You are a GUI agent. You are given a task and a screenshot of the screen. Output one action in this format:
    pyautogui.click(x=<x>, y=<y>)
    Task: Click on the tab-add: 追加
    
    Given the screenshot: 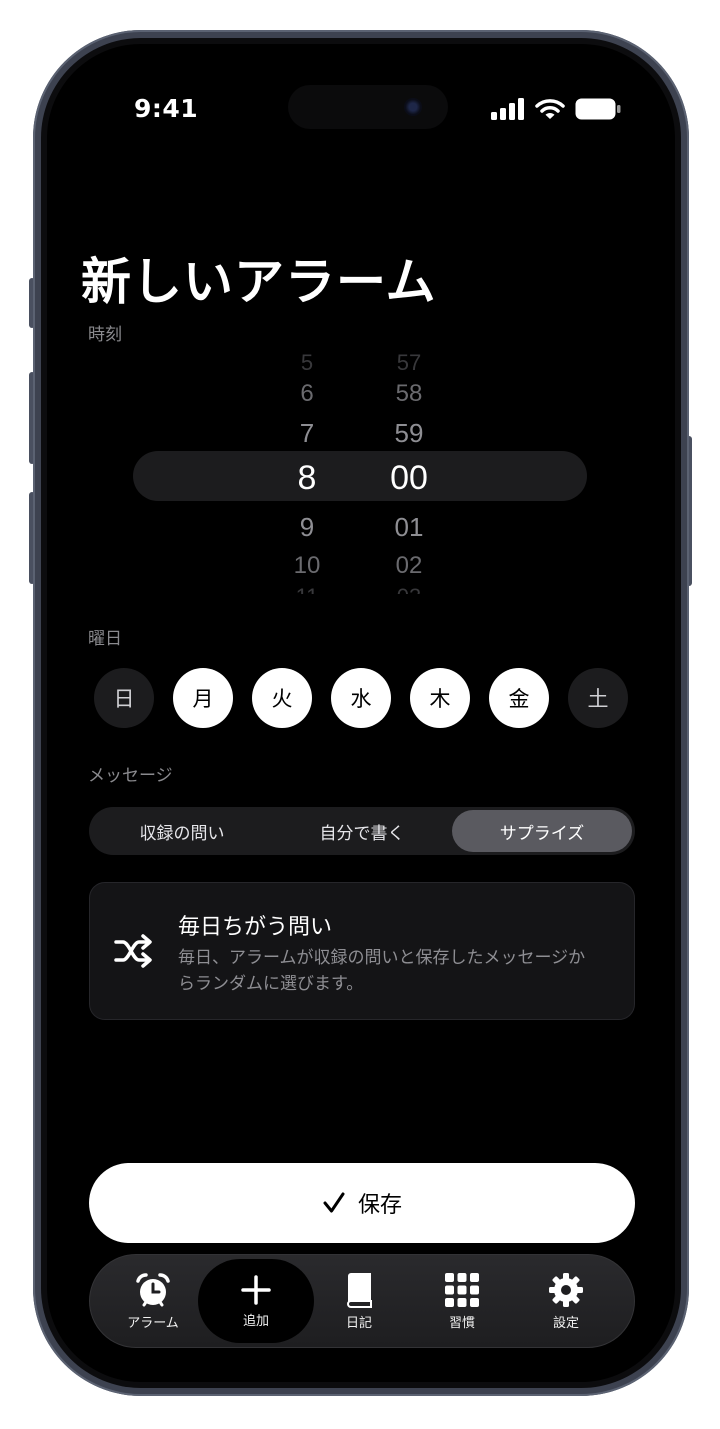 What is the action you would take?
    pyautogui.click(x=256, y=1301)
    